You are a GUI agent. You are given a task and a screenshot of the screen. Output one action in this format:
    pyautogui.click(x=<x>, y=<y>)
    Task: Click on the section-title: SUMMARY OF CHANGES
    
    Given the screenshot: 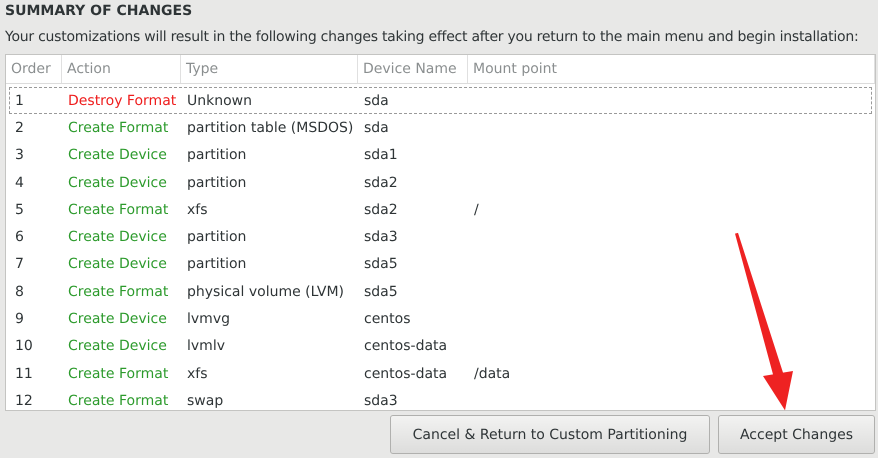 What is the action you would take?
    pyautogui.click(x=99, y=11)
    